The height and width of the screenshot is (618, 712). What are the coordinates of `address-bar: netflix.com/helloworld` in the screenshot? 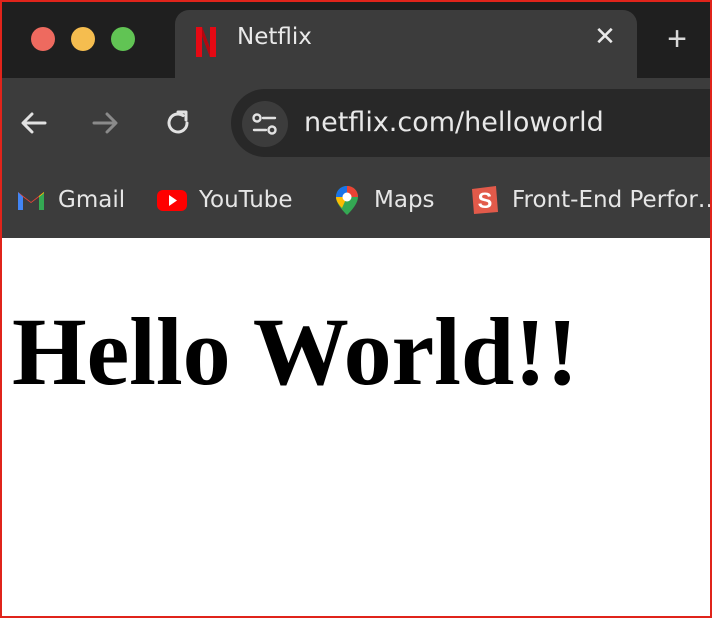 It's located at (470, 123).